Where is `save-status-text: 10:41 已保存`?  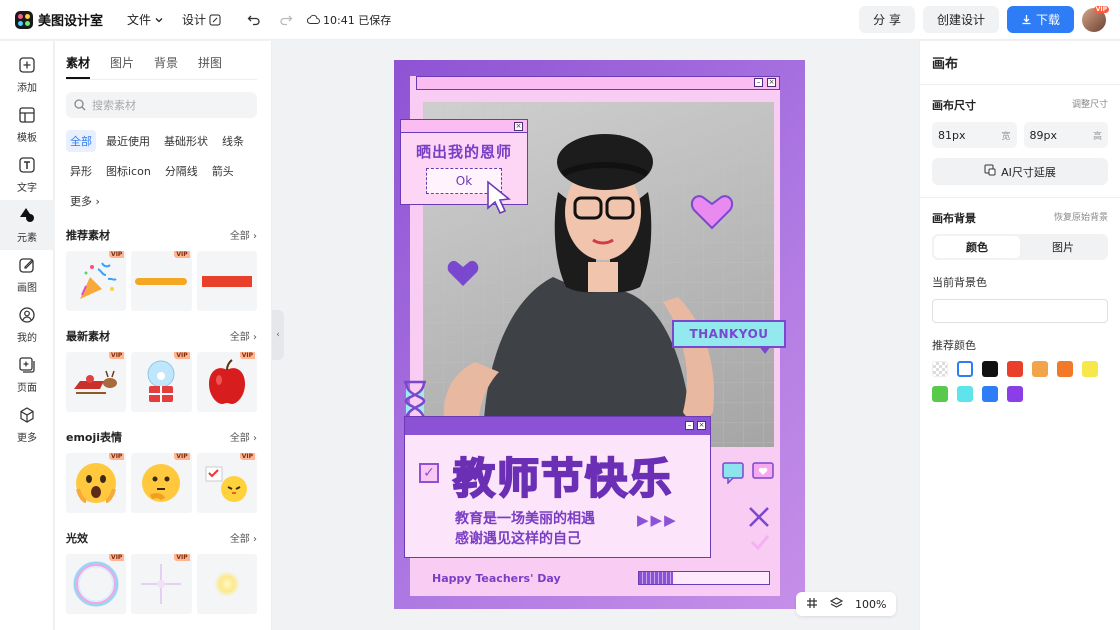 save-status-text: 10:41 已保存 is located at coordinates (357, 20).